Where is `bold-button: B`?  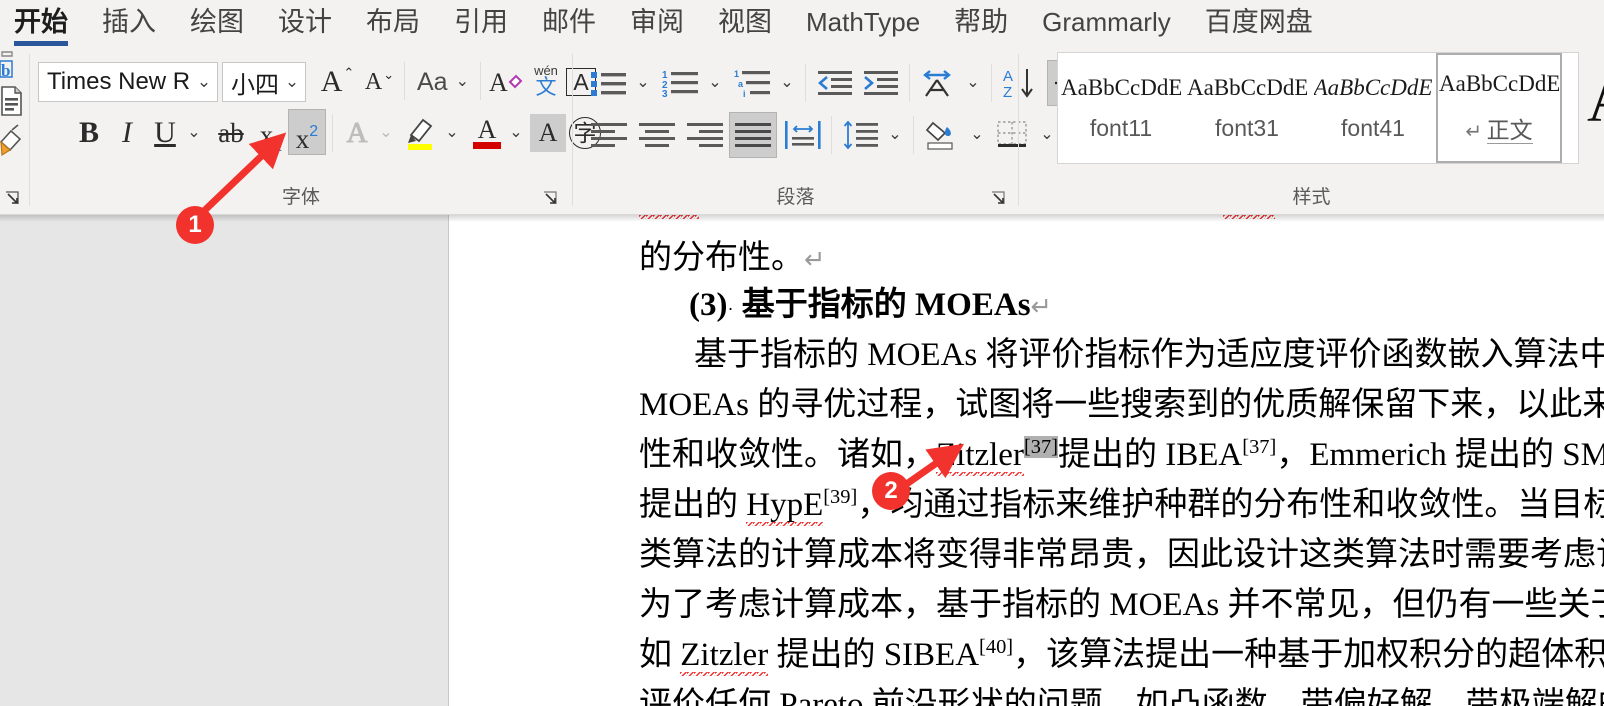 bold-button: B is located at coordinates (89, 133).